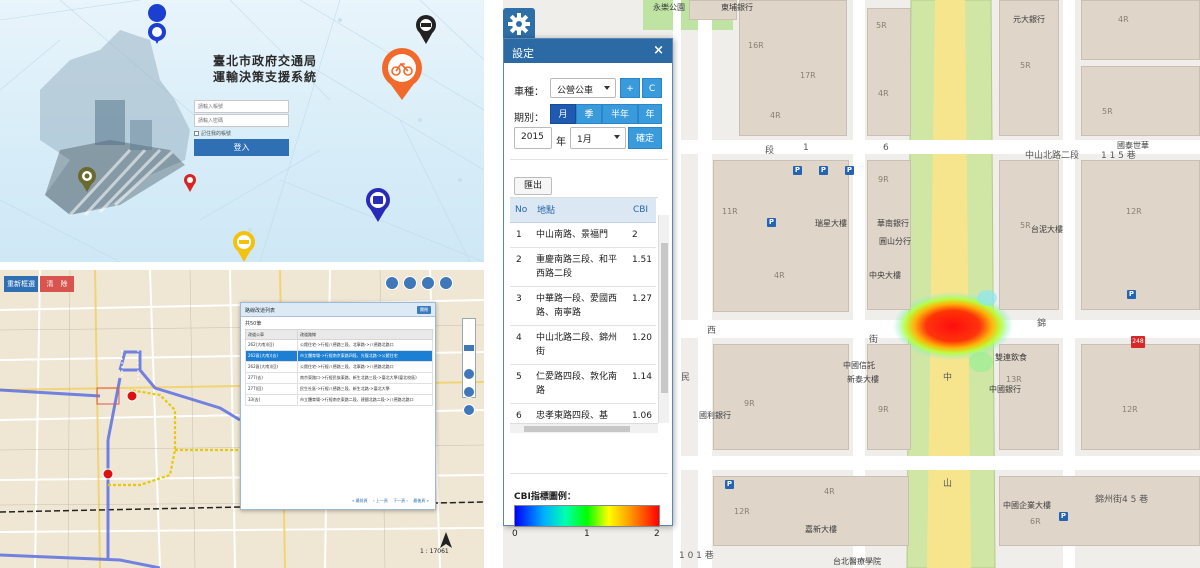 The width and height of the screenshot is (1200, 568). I want to click on table-row: 277(回) 民生社區->行經八德路三段、新生北路->臺北大學, so click(339, 389).